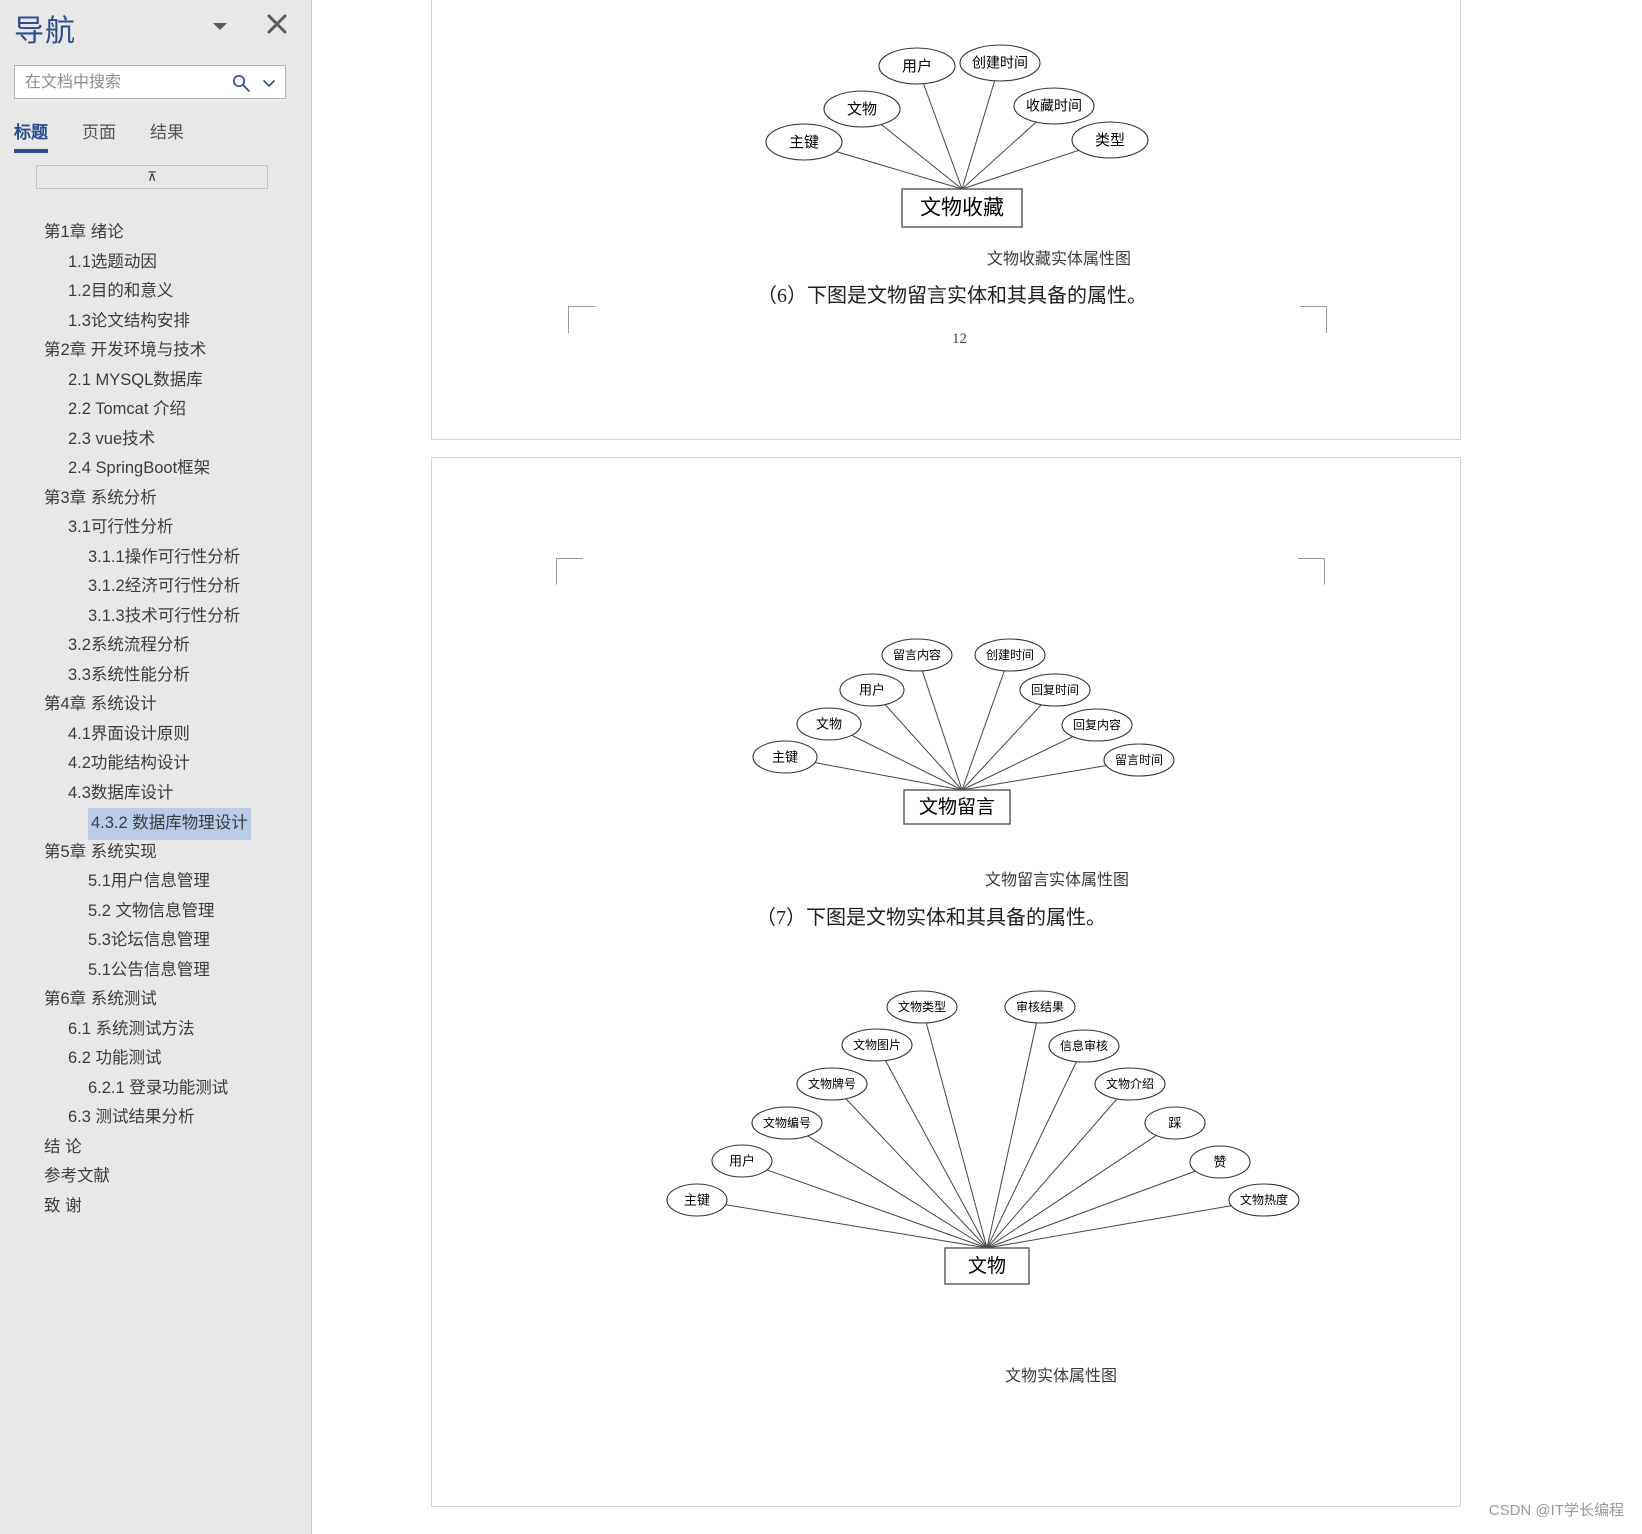  What do you see at coordinates (99, 132) in the screenshot?
I see `tab-pages: 页面` at bounding box center [99, 132].